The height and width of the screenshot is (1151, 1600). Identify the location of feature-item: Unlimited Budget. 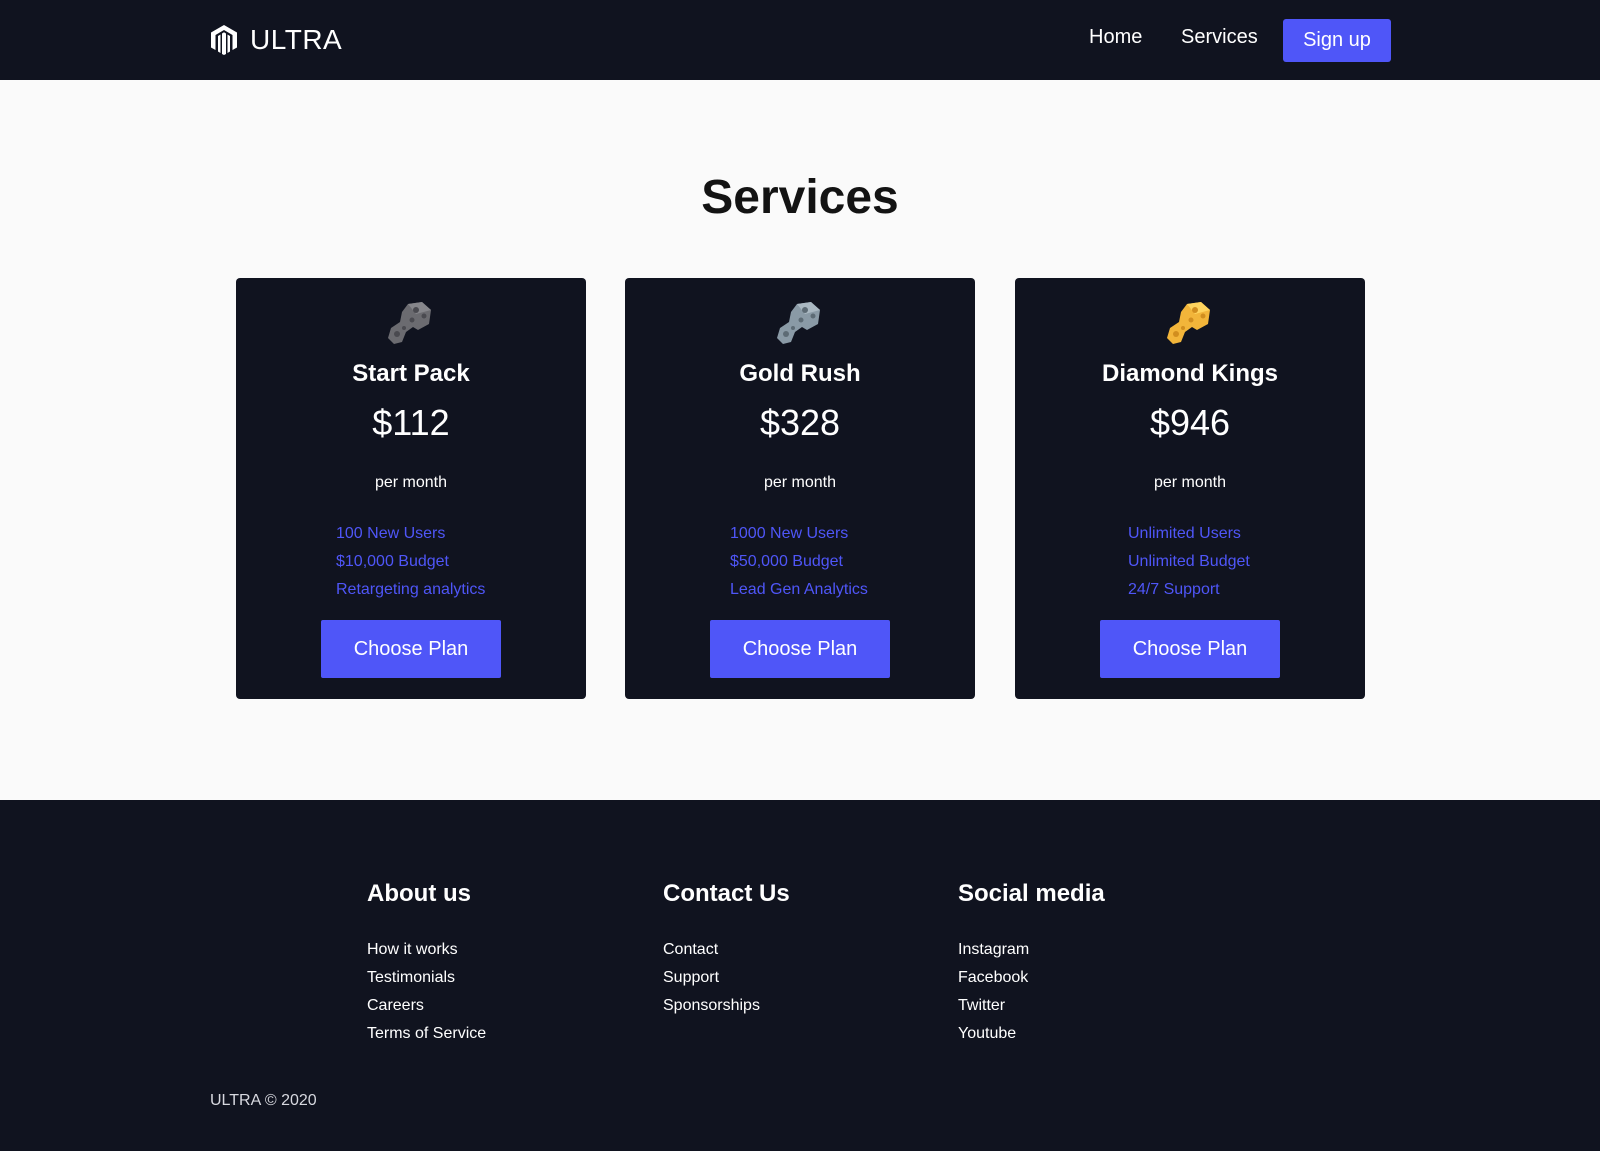
(1189, 561).